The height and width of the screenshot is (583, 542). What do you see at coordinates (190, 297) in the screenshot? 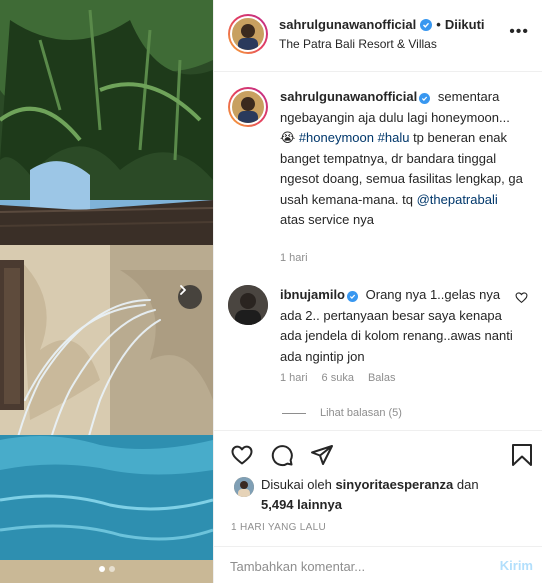
I see `next-photo-button` at bounding box center [190, 297].